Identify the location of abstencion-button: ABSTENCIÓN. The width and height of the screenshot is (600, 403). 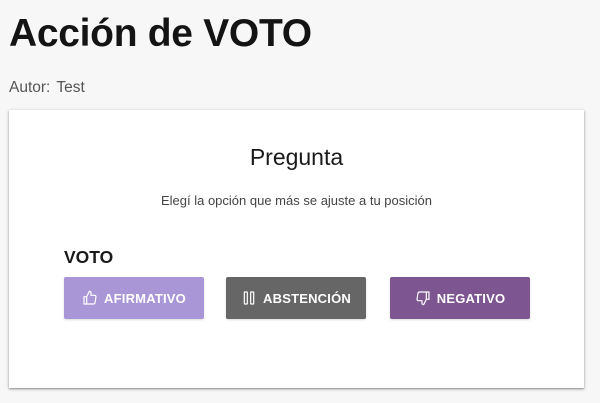
(296, 298).